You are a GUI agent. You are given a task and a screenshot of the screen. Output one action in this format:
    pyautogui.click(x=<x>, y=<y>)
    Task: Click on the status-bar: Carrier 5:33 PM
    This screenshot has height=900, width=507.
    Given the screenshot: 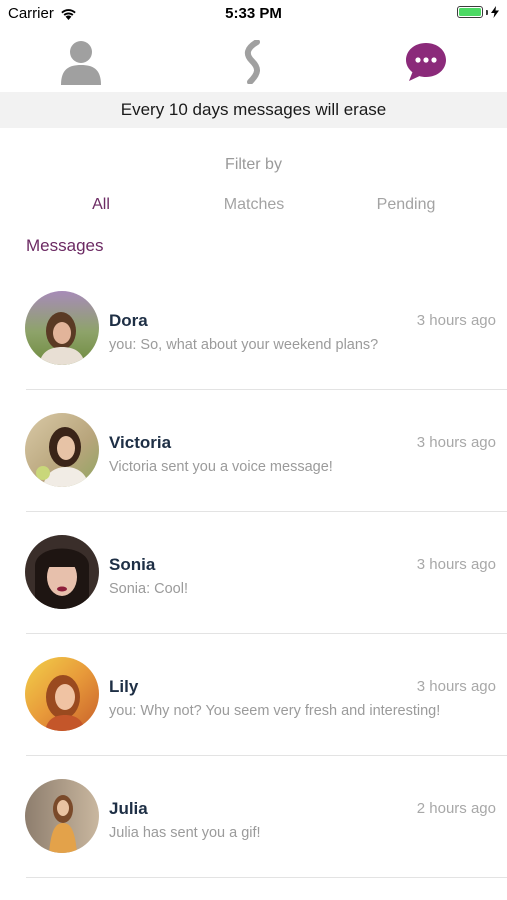 What is the action you would take?
    pyautogui.click(x=253, y=14)
    